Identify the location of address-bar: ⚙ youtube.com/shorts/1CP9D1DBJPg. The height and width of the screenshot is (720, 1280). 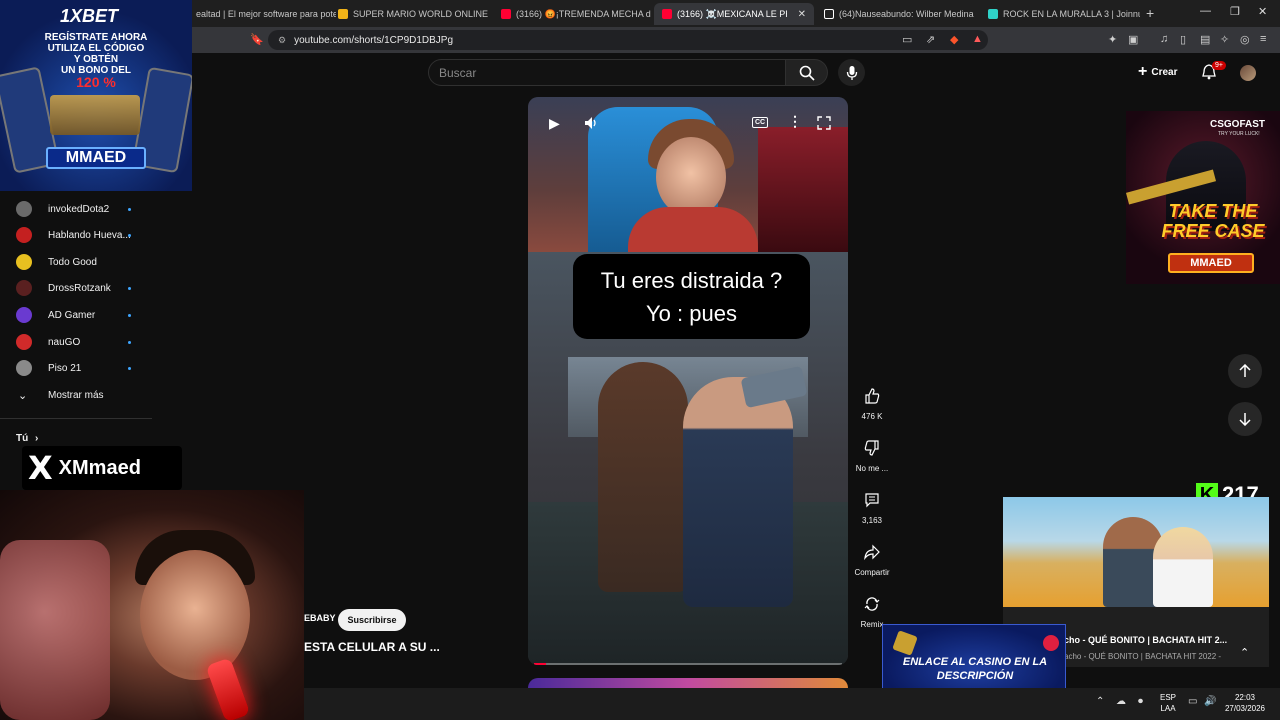
(628, 40).